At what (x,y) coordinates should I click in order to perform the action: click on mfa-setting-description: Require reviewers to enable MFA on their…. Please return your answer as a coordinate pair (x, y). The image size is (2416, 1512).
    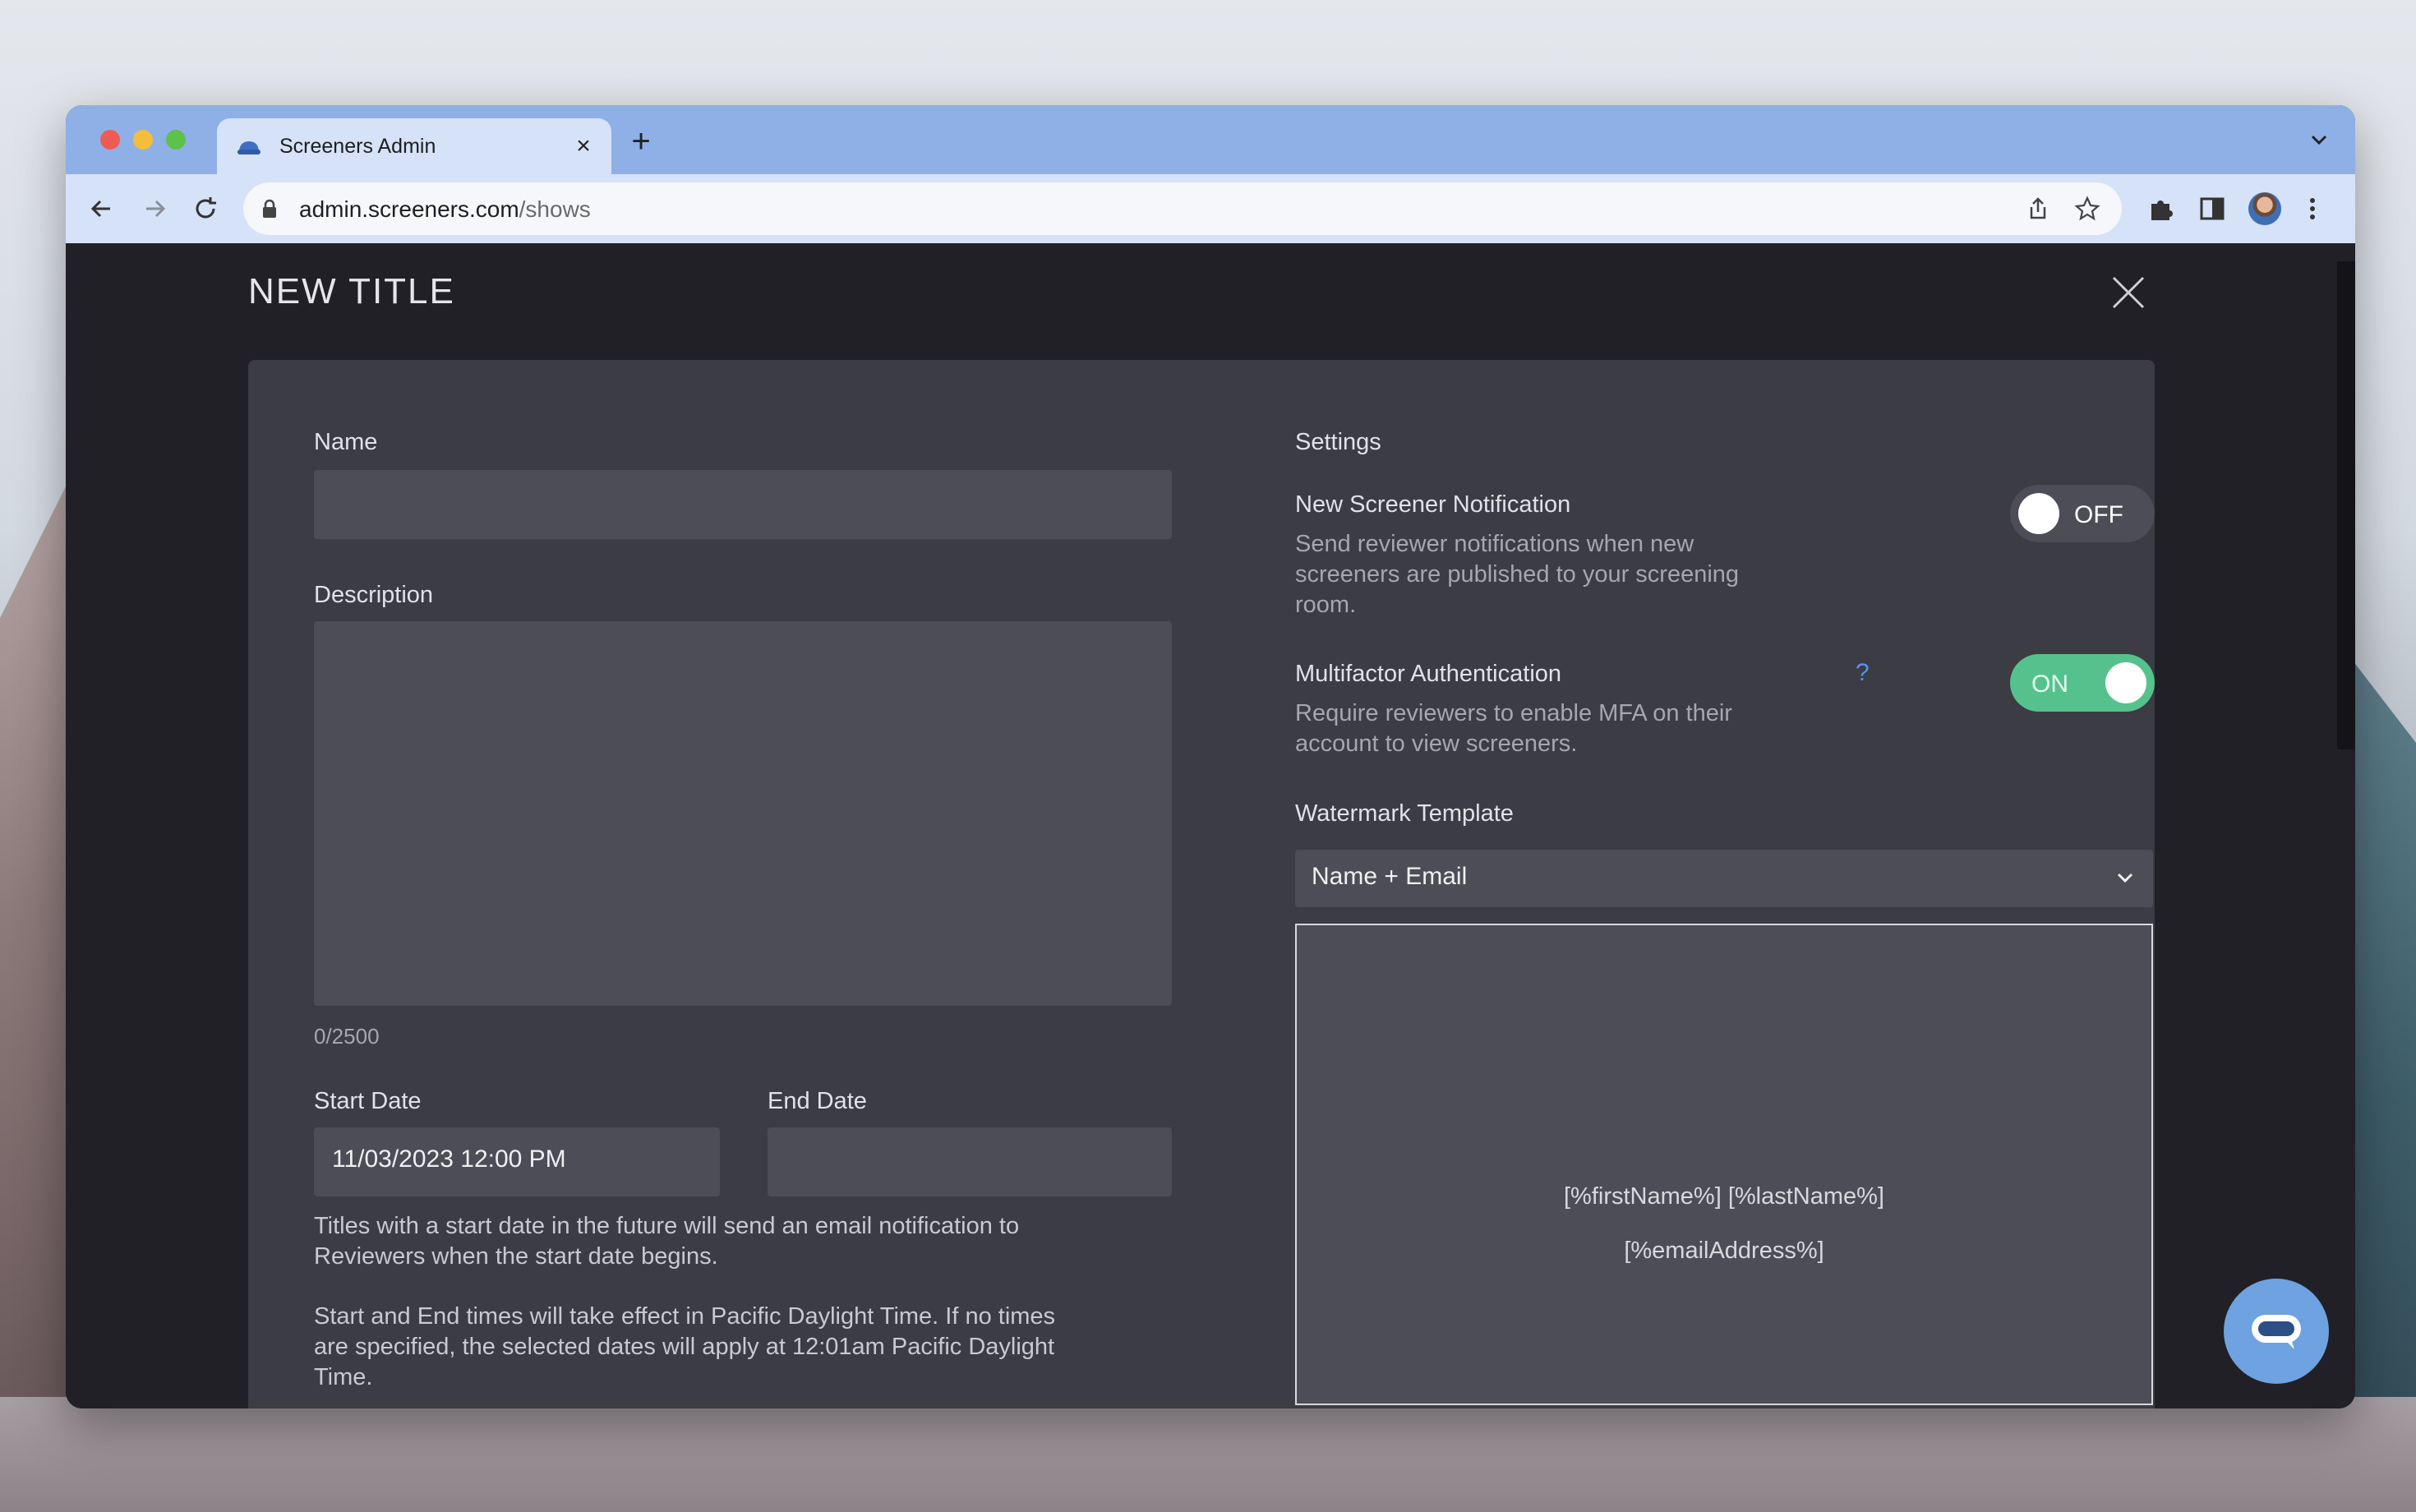
    Looking at the image, I should click on (1514, 729).